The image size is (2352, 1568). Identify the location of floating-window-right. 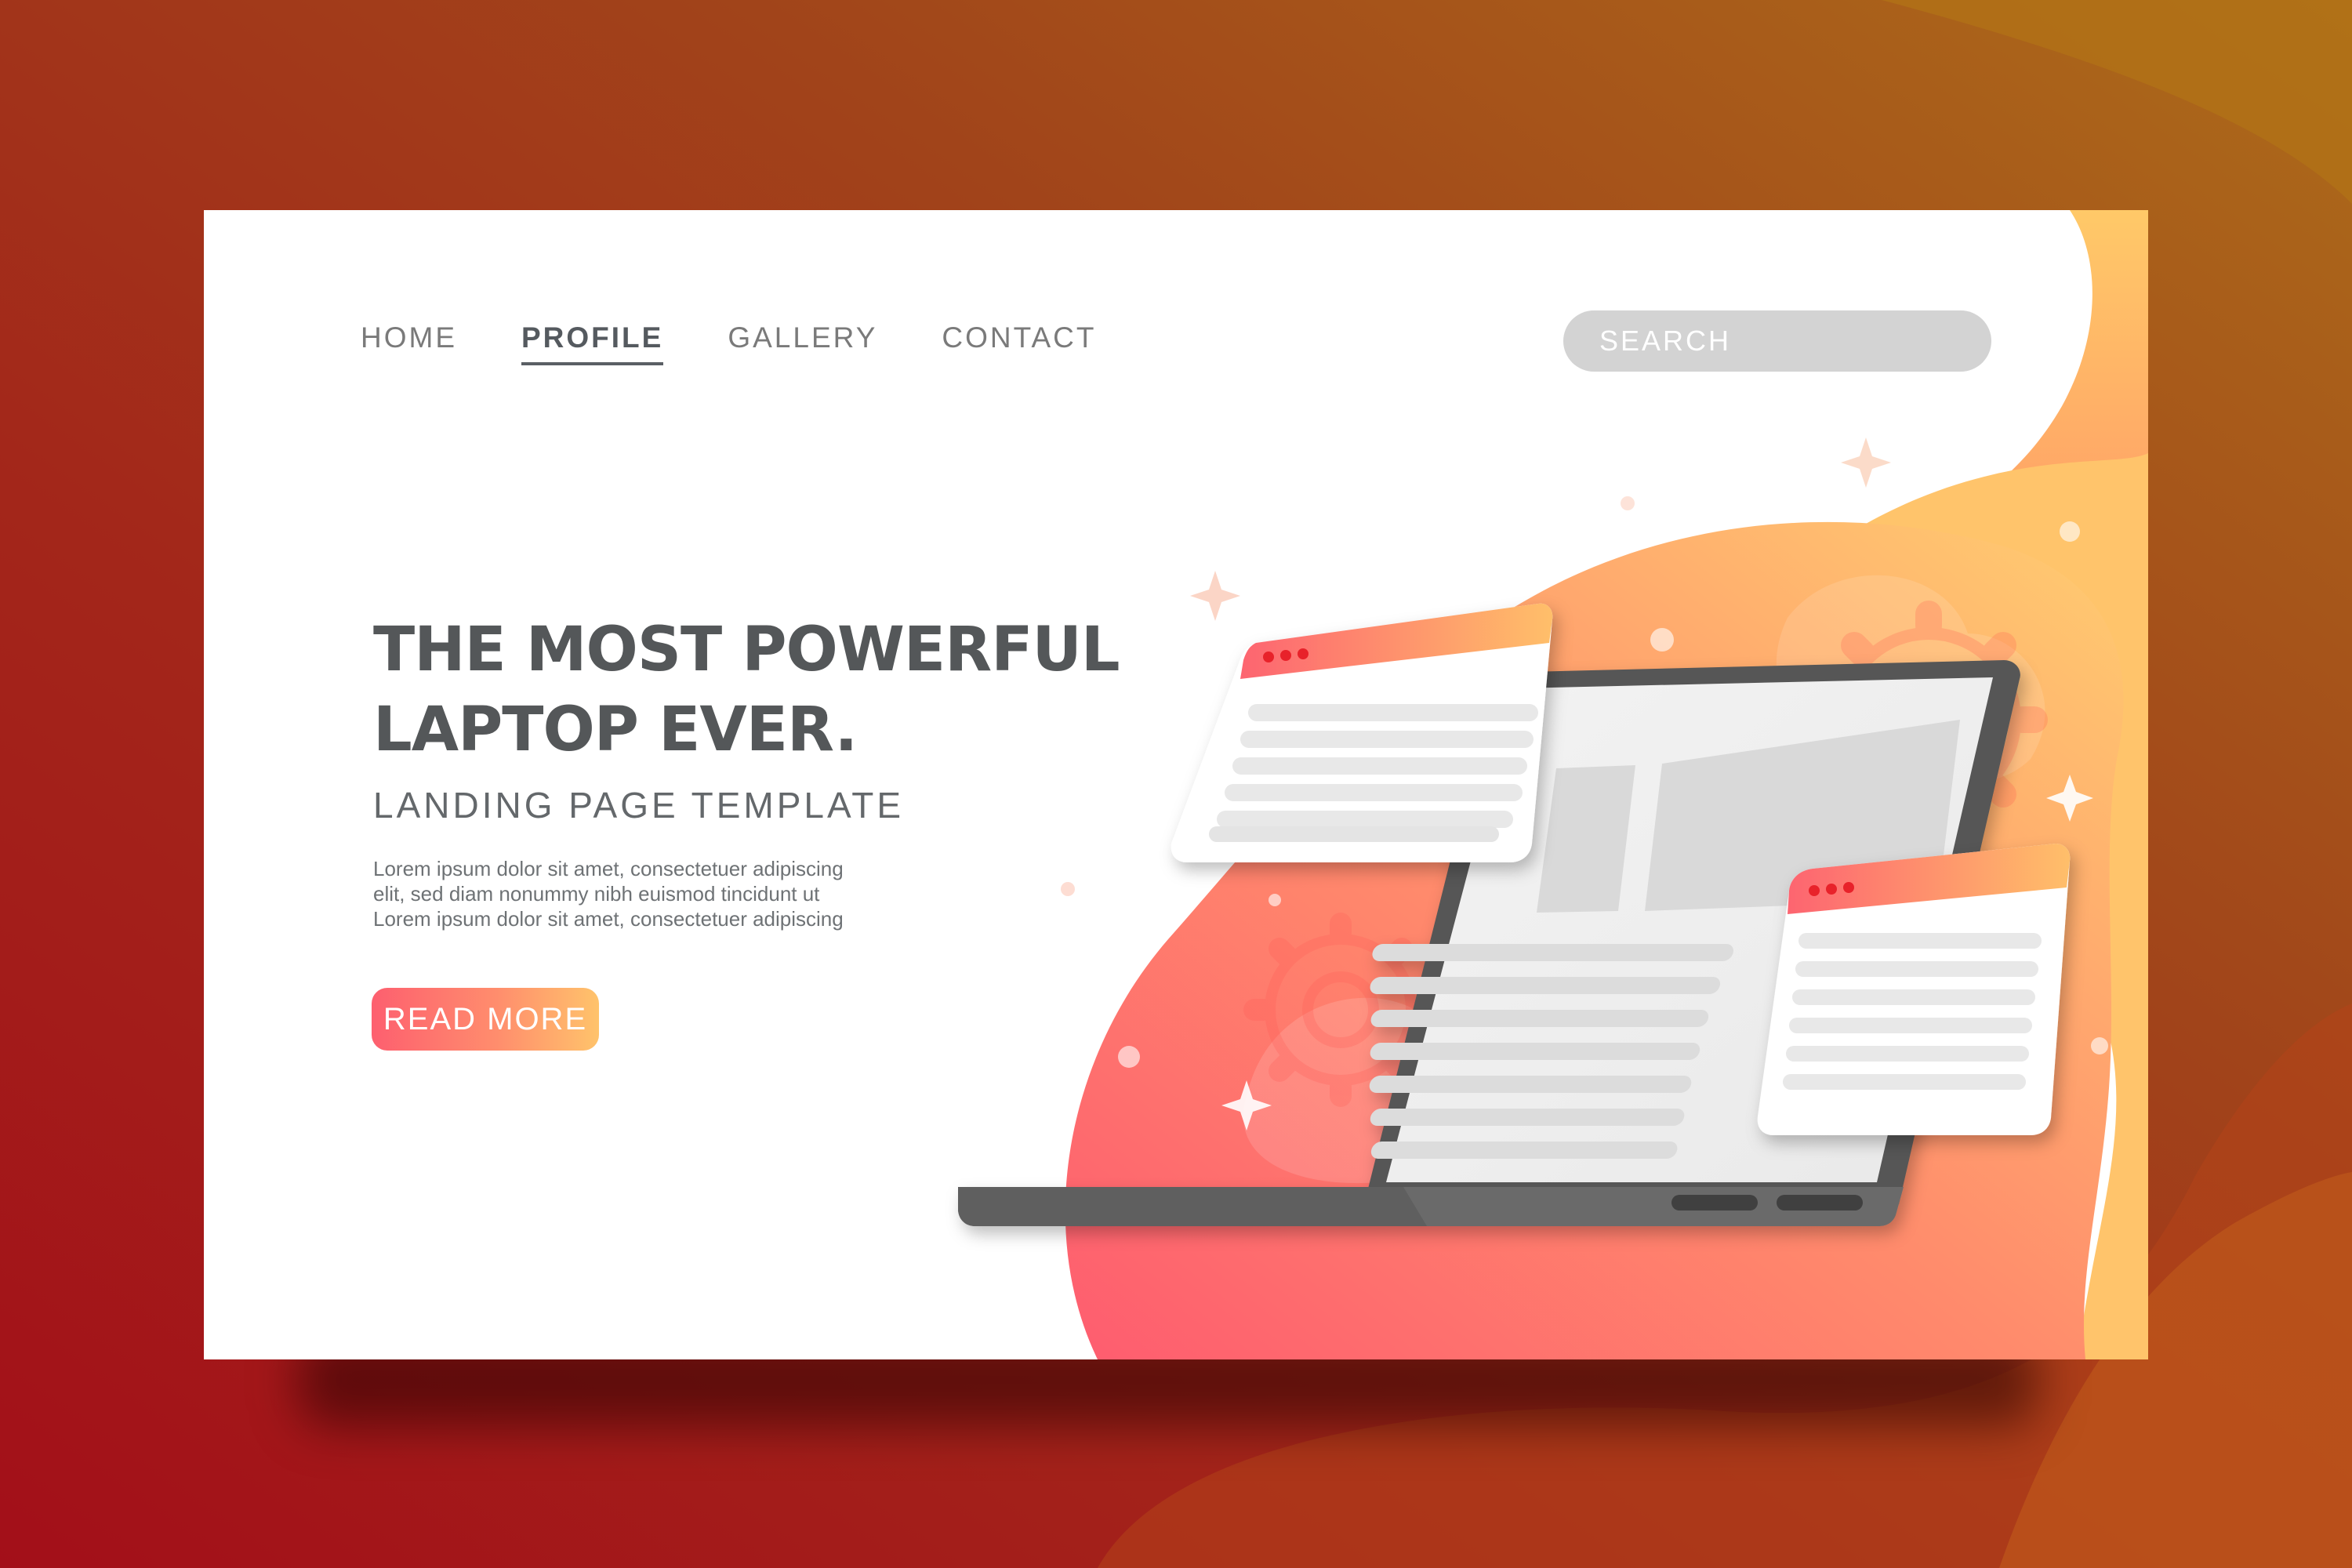
(1914, 989).